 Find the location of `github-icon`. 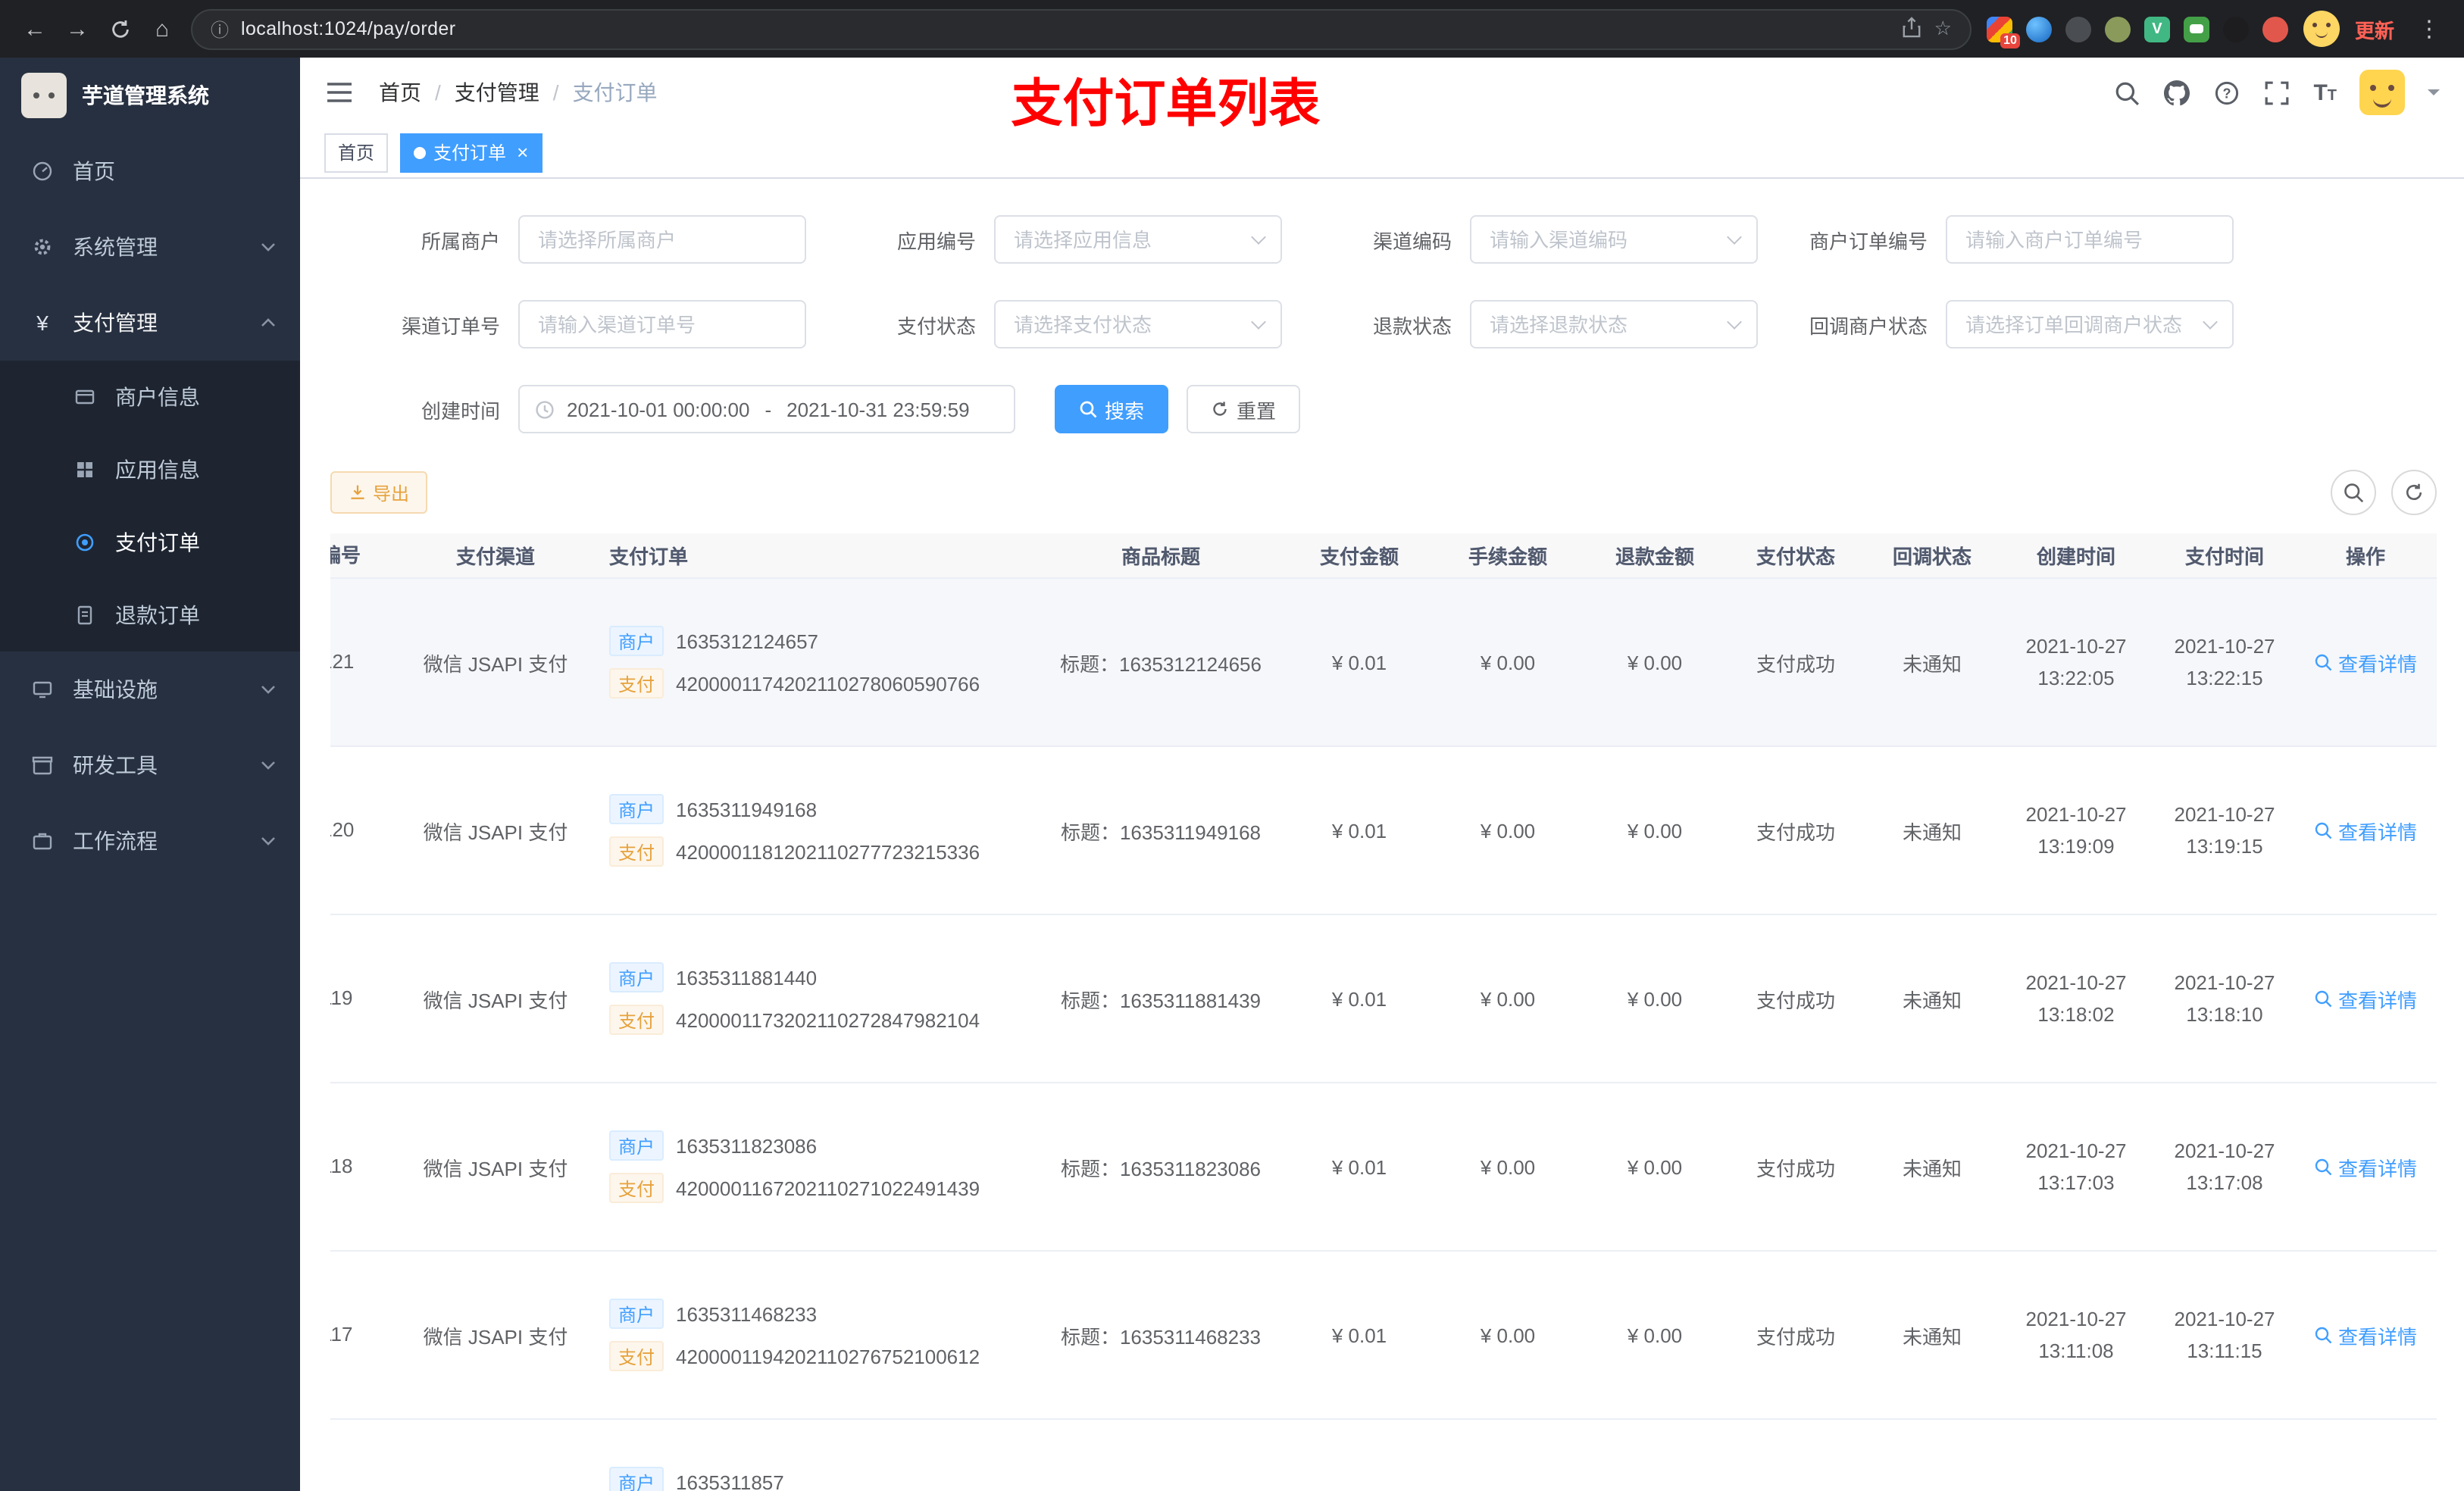

github-icon is located at coordinates (2176, 92).